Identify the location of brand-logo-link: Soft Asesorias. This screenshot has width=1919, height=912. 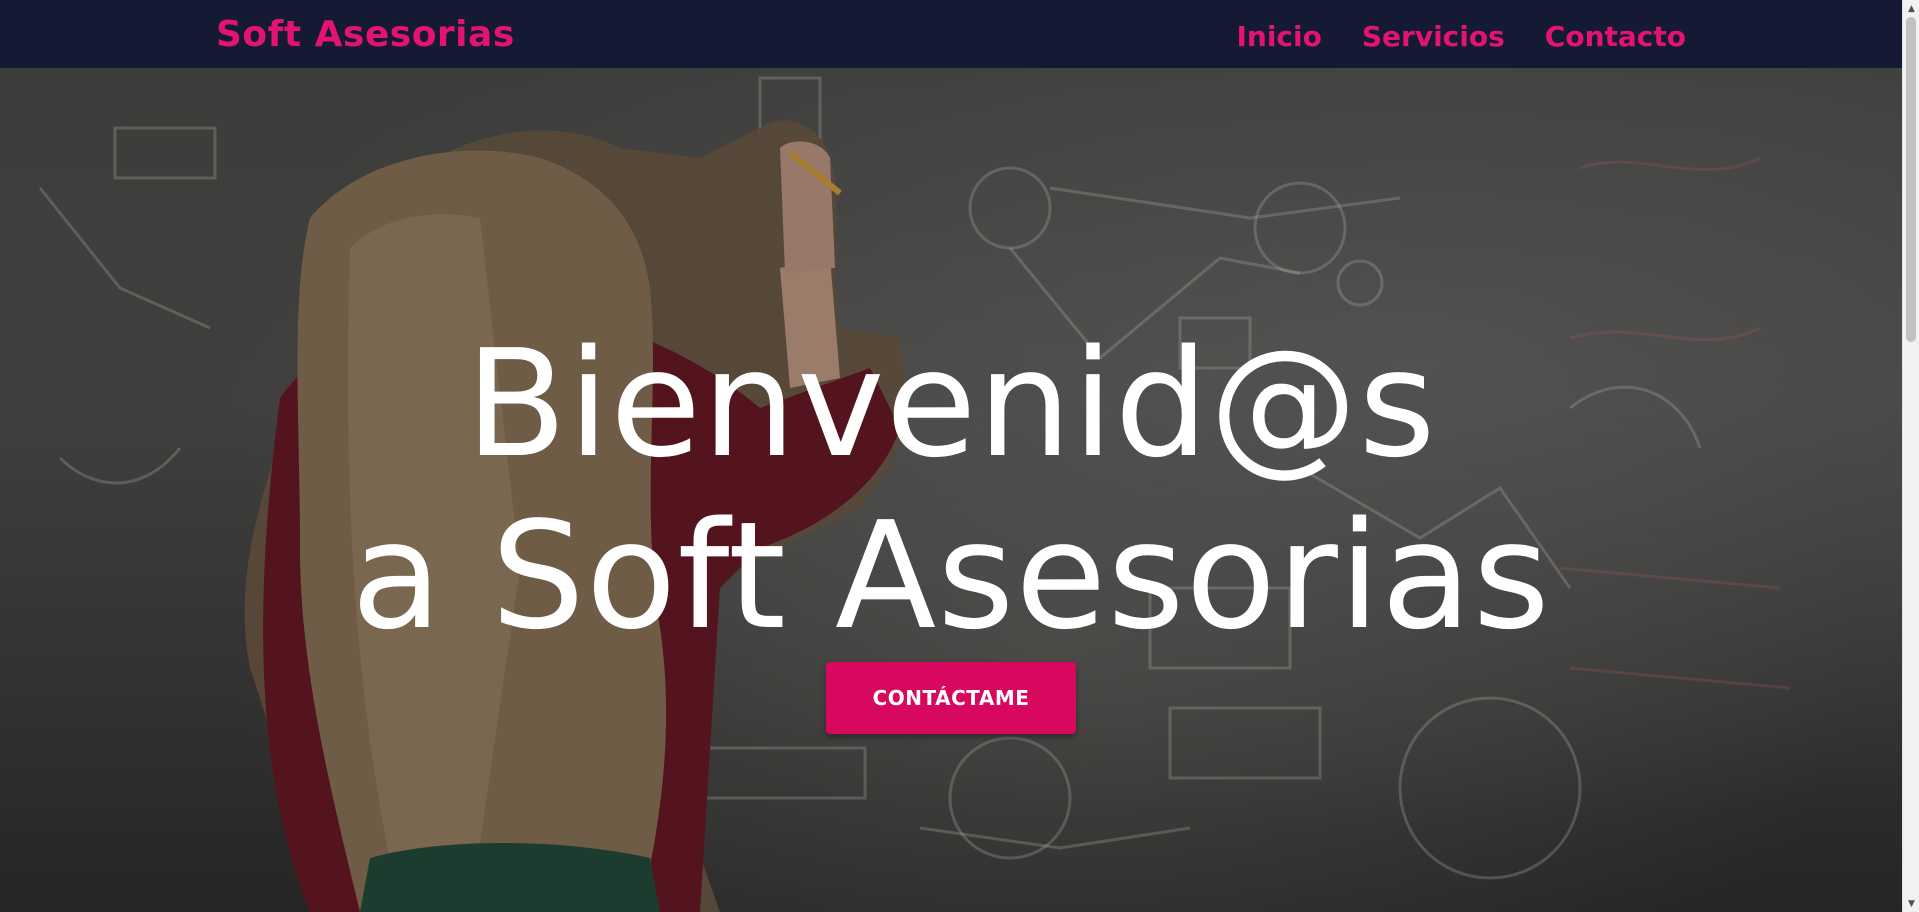
(365, 34).